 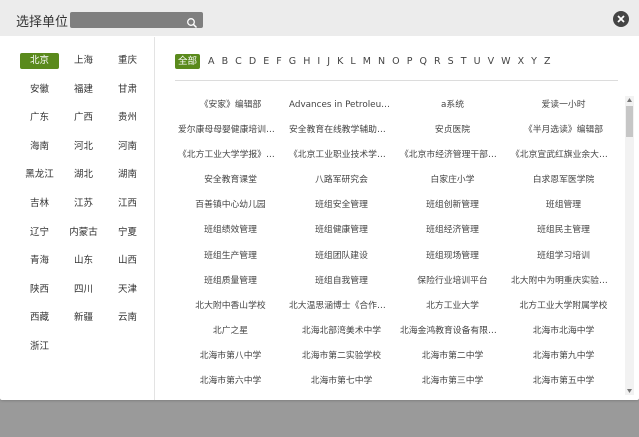 I want to click on province-item: 江西, so click(x=127, y=204).